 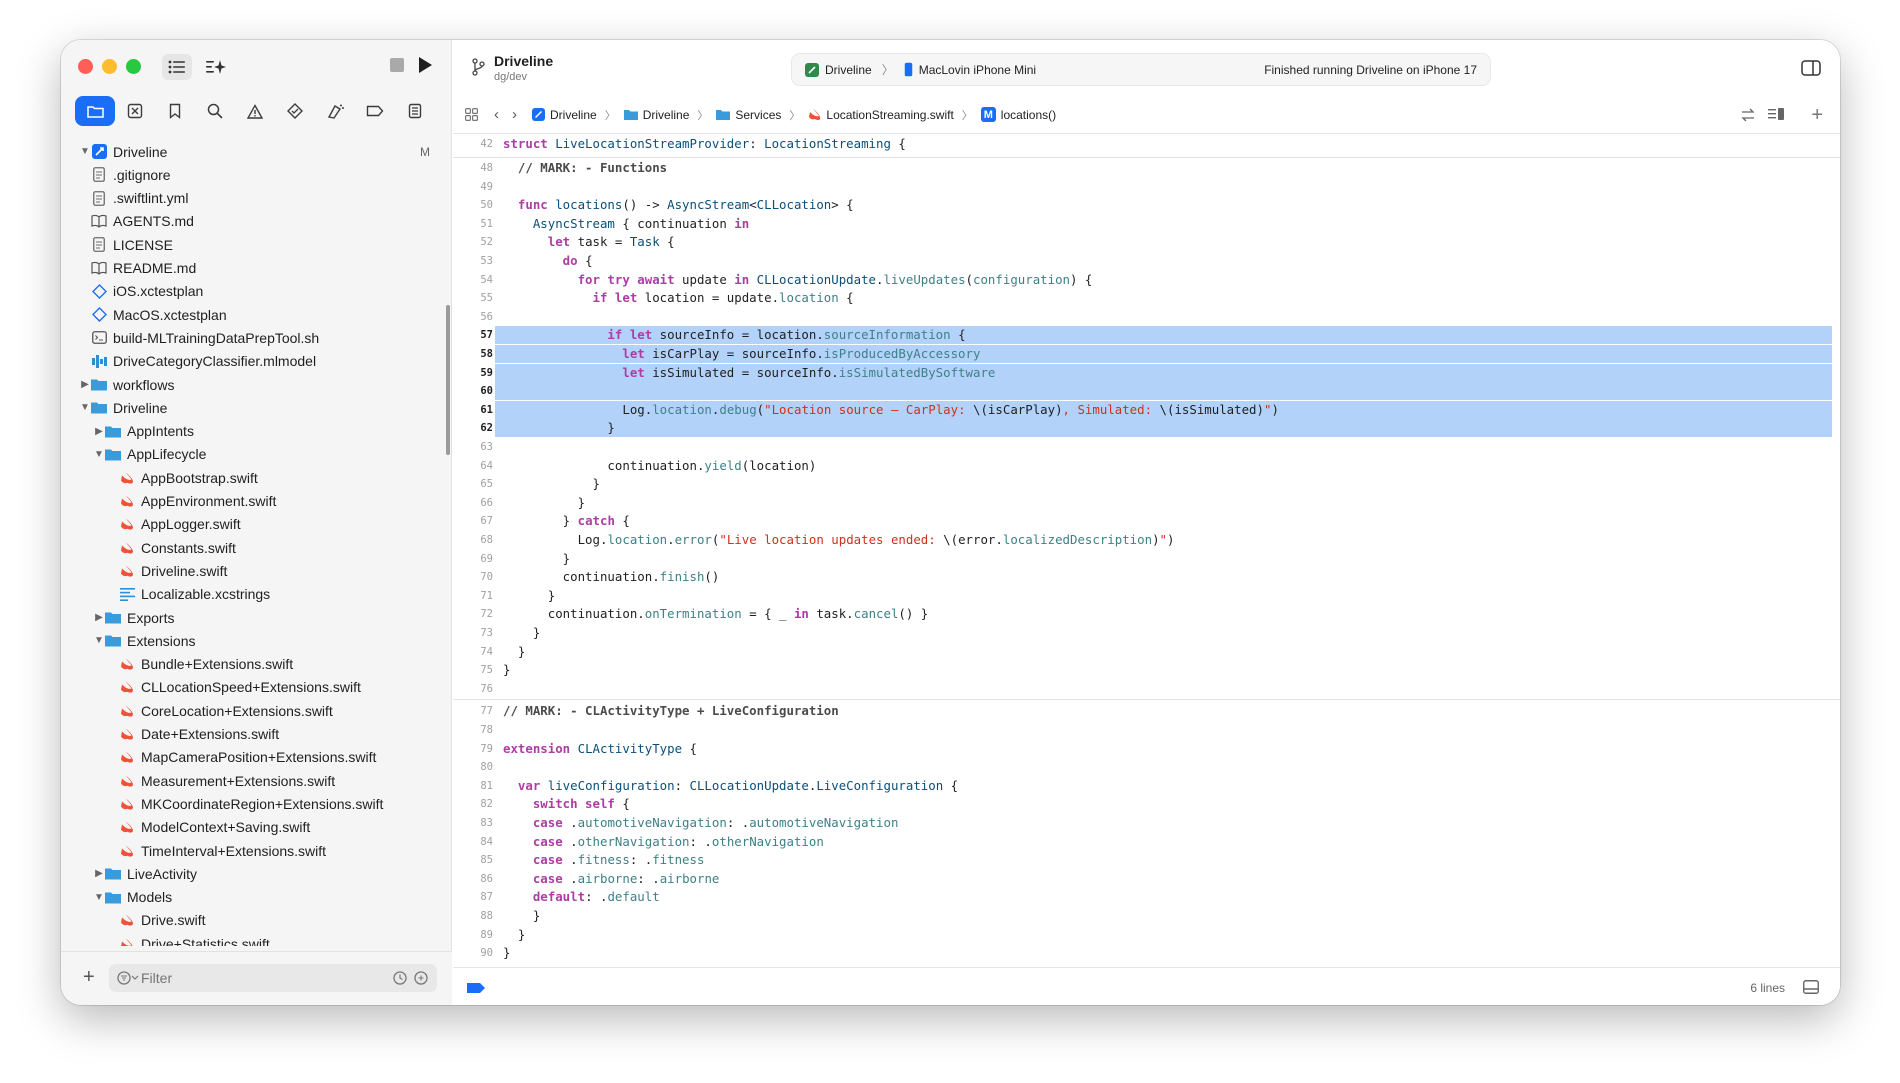 What do you see at coordinates (1146, 633) in the screenshot?
I see `code-line: 73 }` at bounding box center [1146, 633].